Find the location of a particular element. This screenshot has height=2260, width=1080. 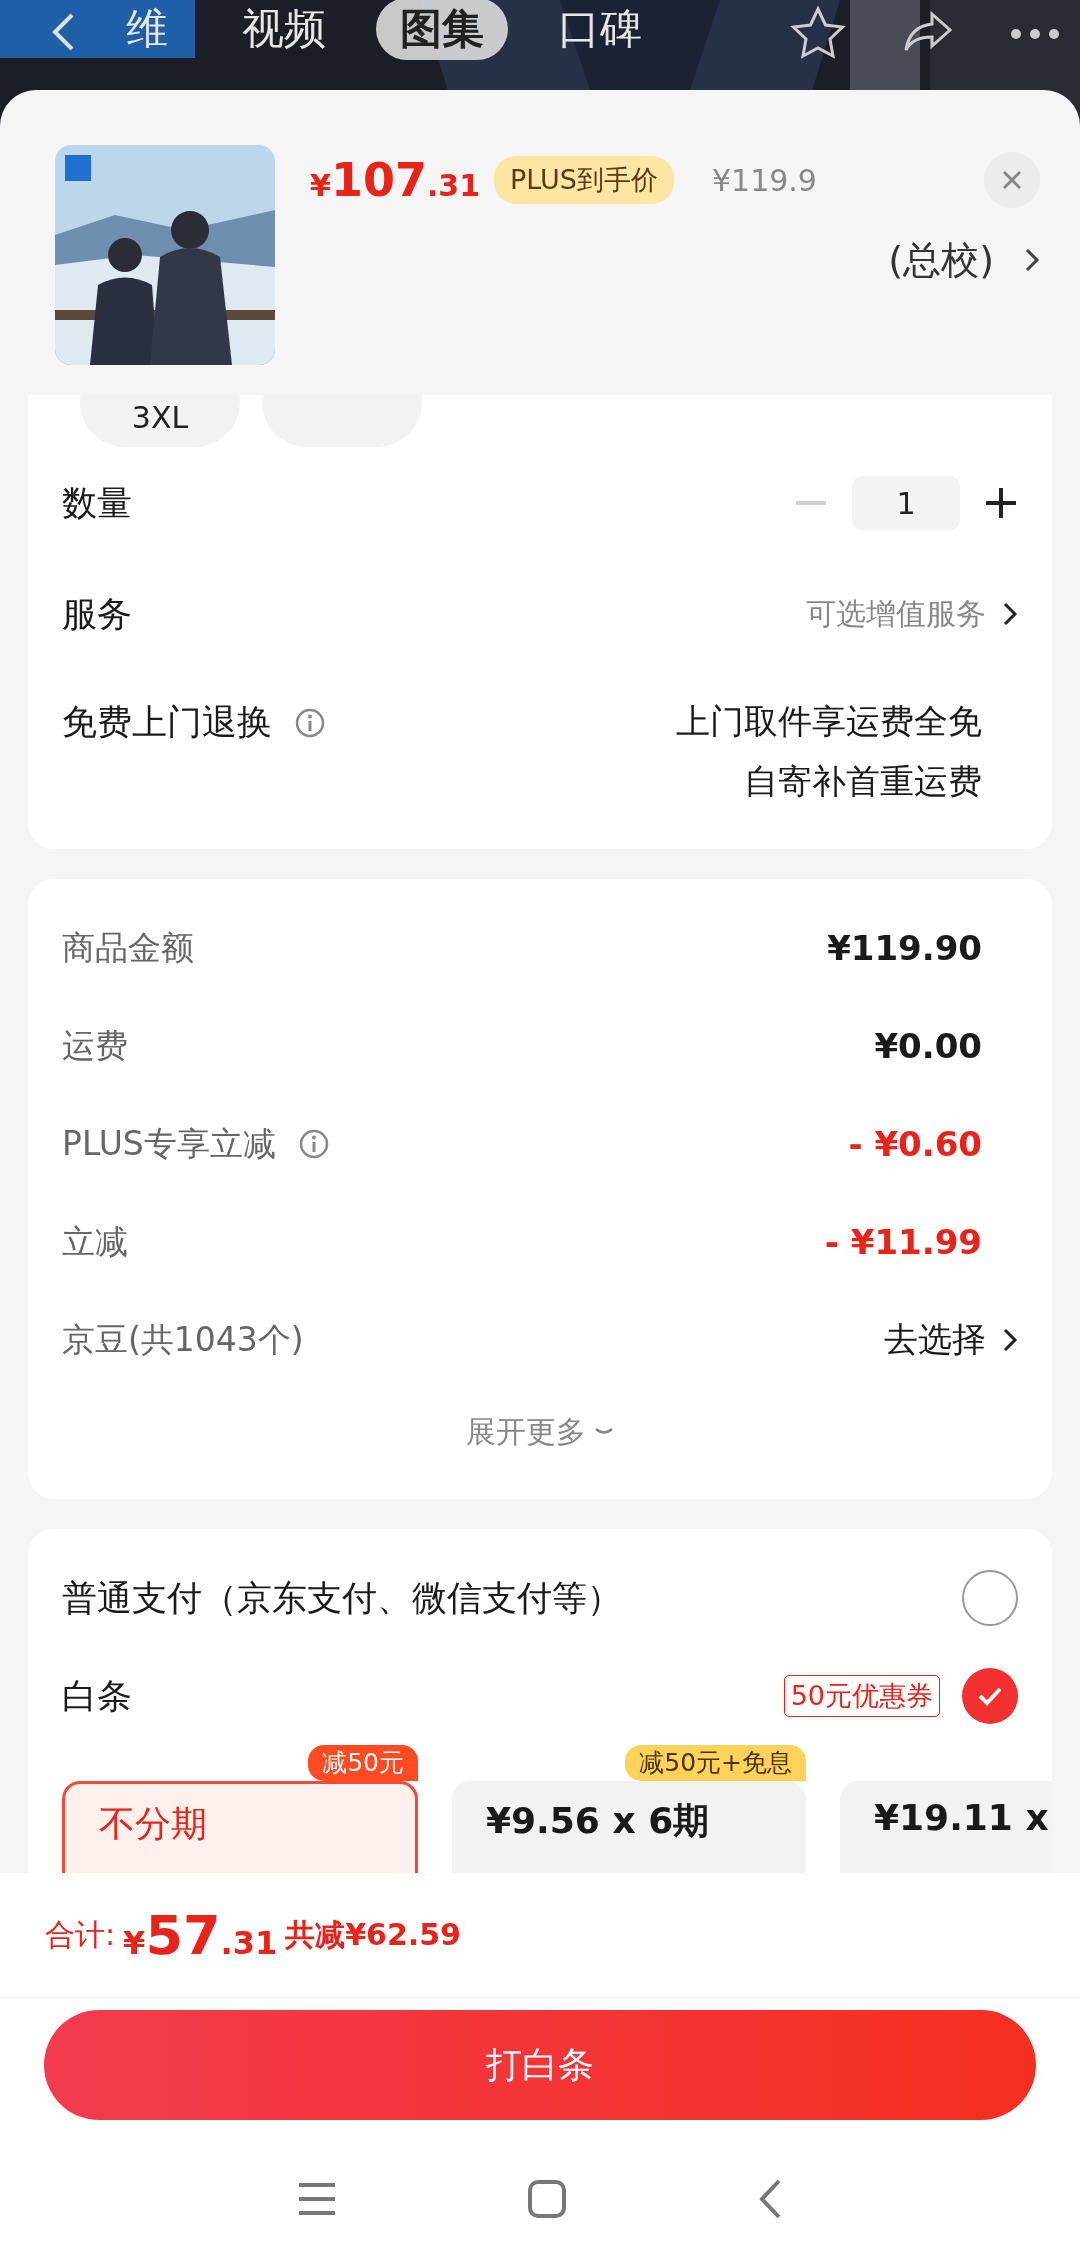

plus-icon is located at coordinates (1001, 503).